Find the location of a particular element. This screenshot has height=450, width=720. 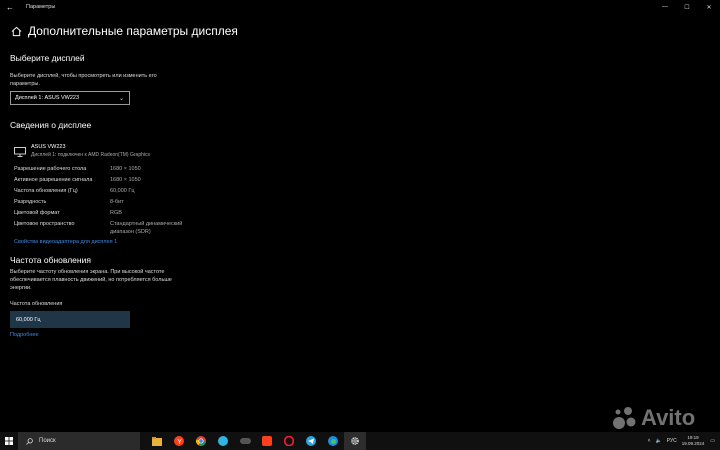

avito-watermark: Avito is located at coordinates (653, 418).